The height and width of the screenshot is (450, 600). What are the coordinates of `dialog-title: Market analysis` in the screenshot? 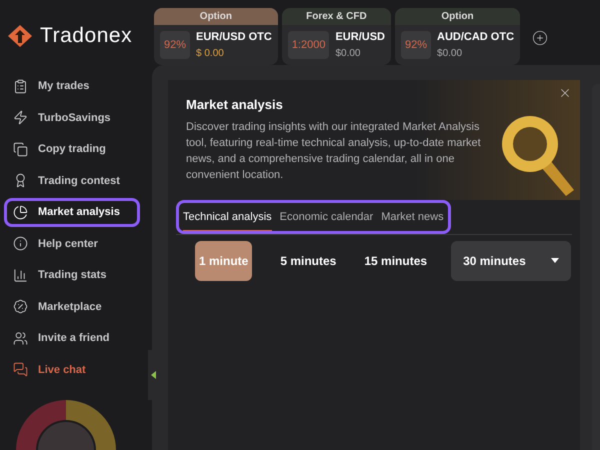 It's located at (235, 105).